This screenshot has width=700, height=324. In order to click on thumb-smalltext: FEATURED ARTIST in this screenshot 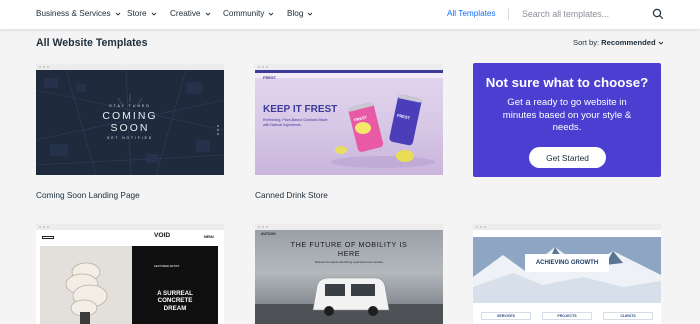, I will do `click(167, 266)`.